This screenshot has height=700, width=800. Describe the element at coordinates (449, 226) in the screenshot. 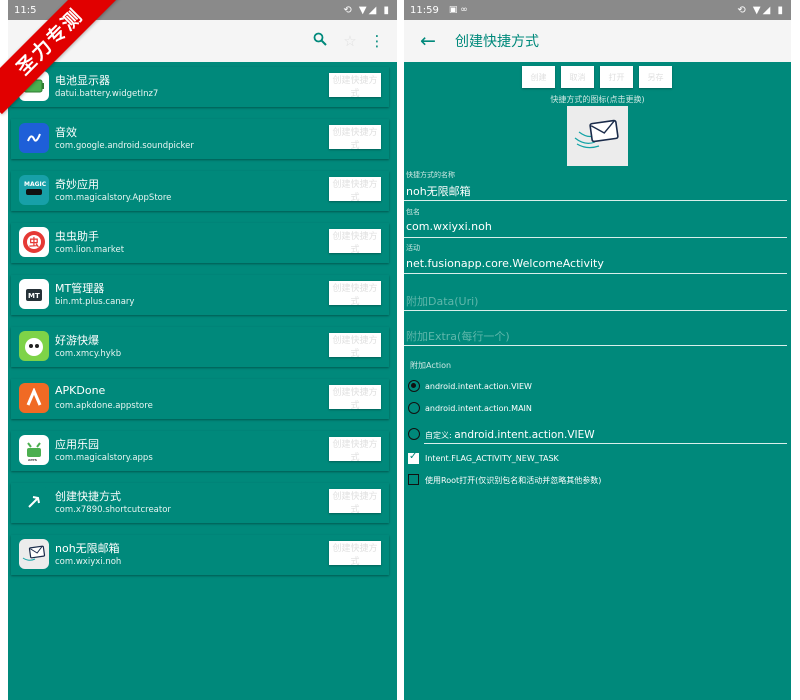

I see `package-input: com.wxiyxi.noh` at that location.